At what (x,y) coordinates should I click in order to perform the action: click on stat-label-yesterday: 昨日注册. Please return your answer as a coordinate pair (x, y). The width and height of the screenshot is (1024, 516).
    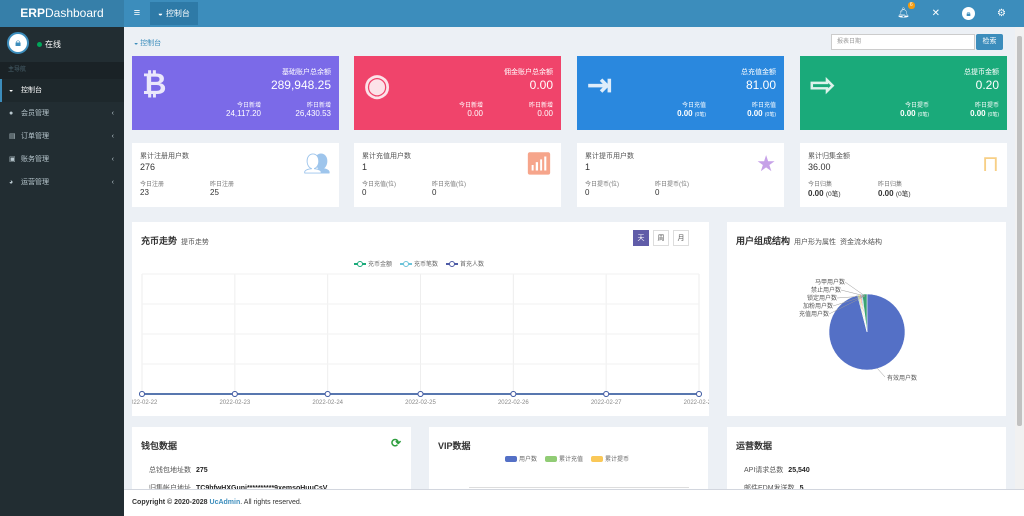
    Looking at the image, I should click on (222, 185).